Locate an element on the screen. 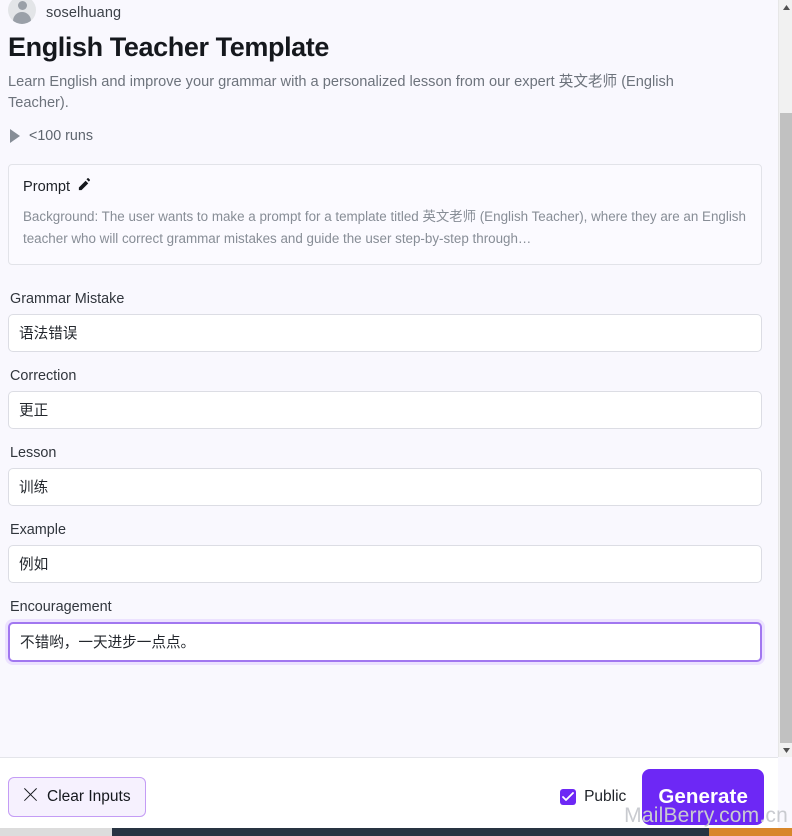 This screenshot has height=836, width=792. field-encouragement: Encouragement is located at coordinates (385, 630).